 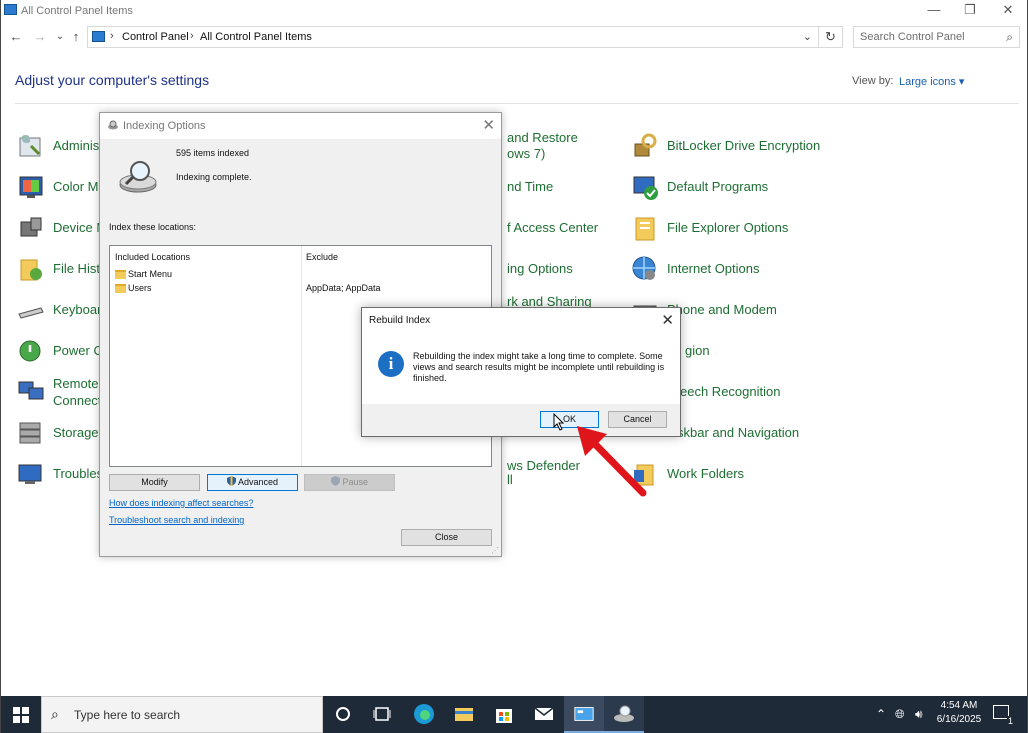 I want to click on exclude-users-value: AppData; AppData, so click(x=343, y=288).